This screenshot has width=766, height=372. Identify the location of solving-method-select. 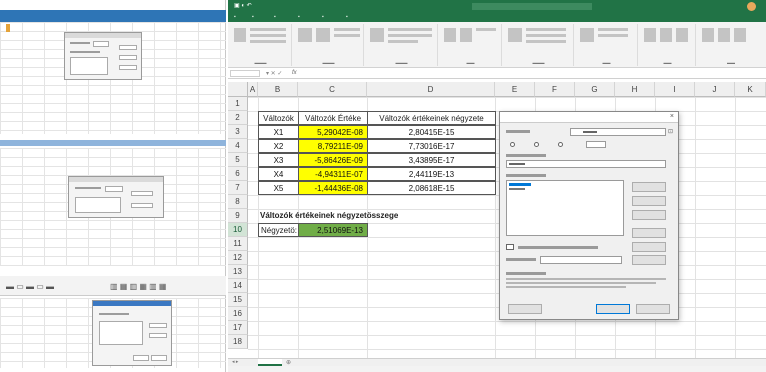
(581, 260).